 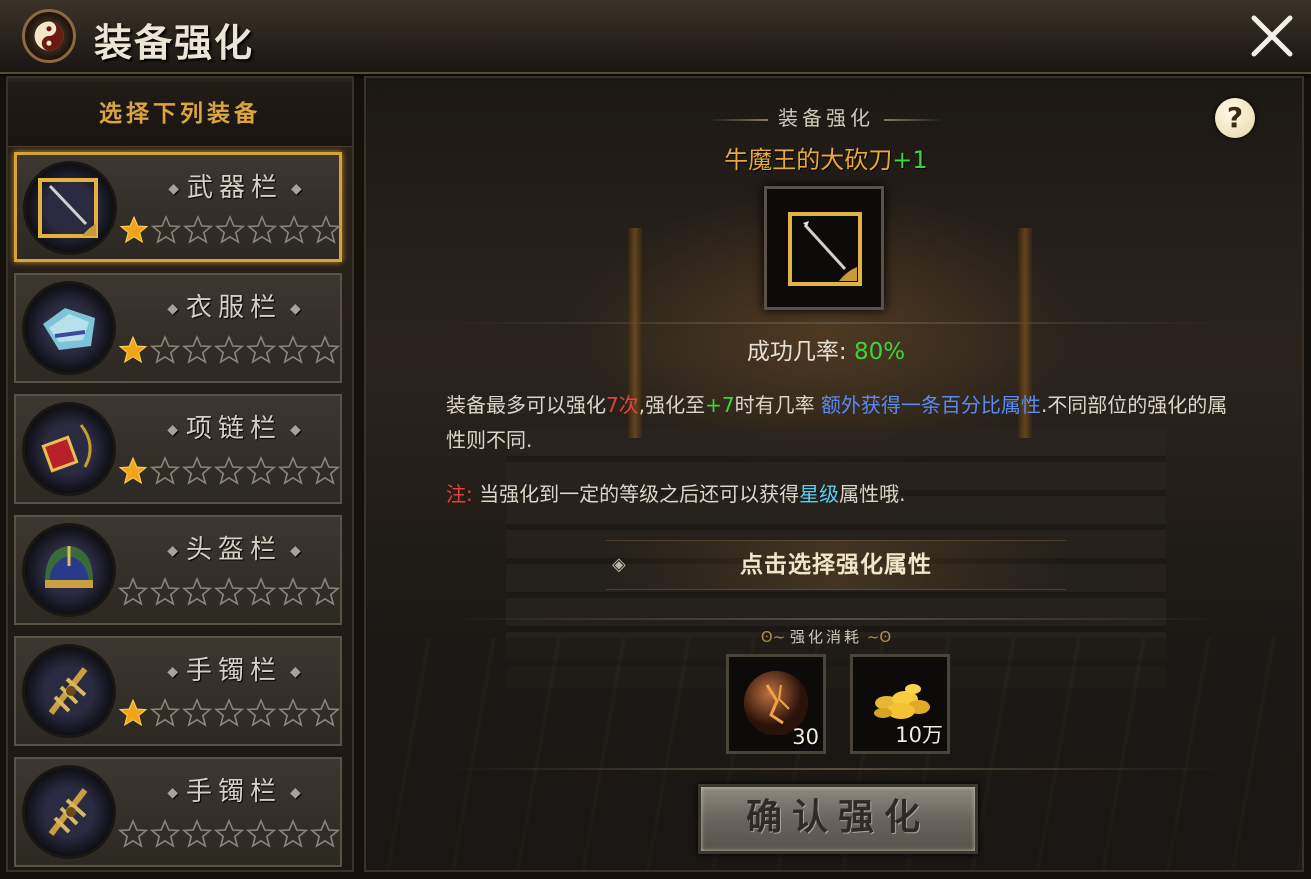 I want to click on cost-quantity: 30, so click(x=805, y=737).